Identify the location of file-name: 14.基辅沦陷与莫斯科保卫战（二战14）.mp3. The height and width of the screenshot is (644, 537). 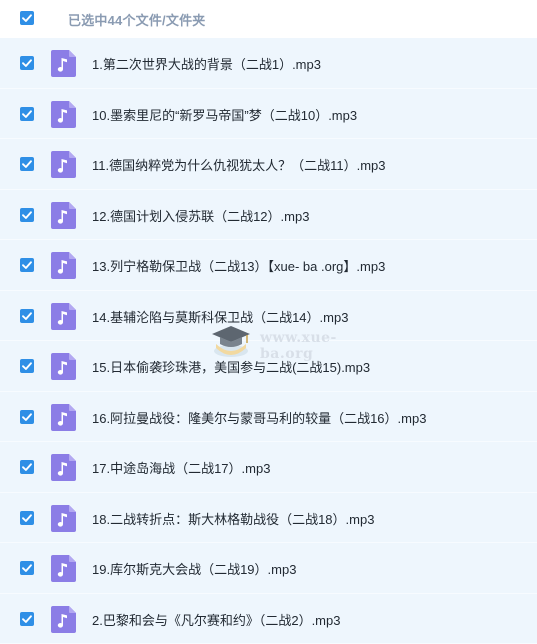
(220, 316).